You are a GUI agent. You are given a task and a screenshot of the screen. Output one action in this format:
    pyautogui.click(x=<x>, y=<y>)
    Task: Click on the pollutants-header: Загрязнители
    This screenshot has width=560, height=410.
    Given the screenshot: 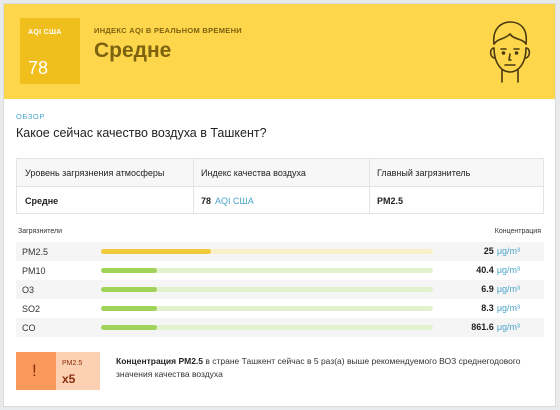 What is the action you would take?
    pyautogui.click(x=40, y=231)
    